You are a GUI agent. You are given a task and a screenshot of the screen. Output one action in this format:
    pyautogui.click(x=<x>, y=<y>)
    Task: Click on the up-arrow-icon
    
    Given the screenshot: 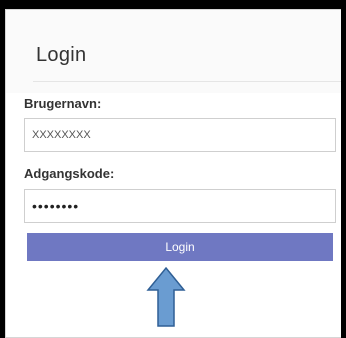 What is the action you would take?
    pyautogui.click(x=166, y=296)
    